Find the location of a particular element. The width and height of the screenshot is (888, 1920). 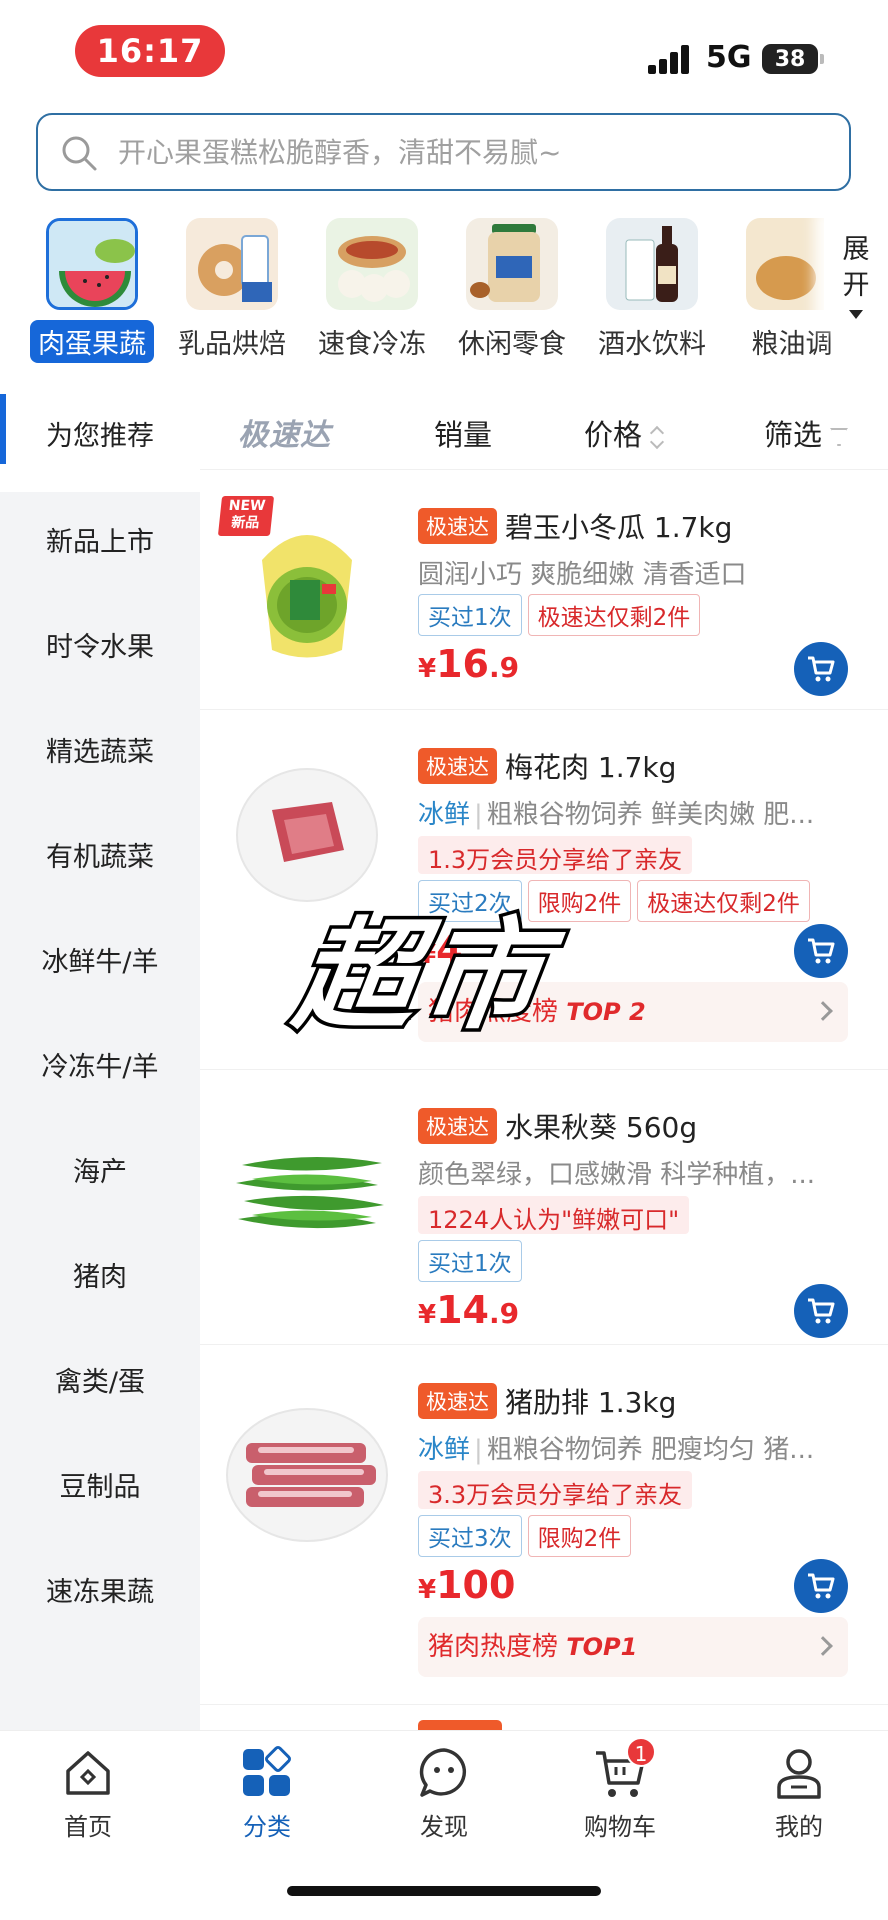

product-name: 碧玉小冬瓜 1.7kg is located at coordinates (619, 527).